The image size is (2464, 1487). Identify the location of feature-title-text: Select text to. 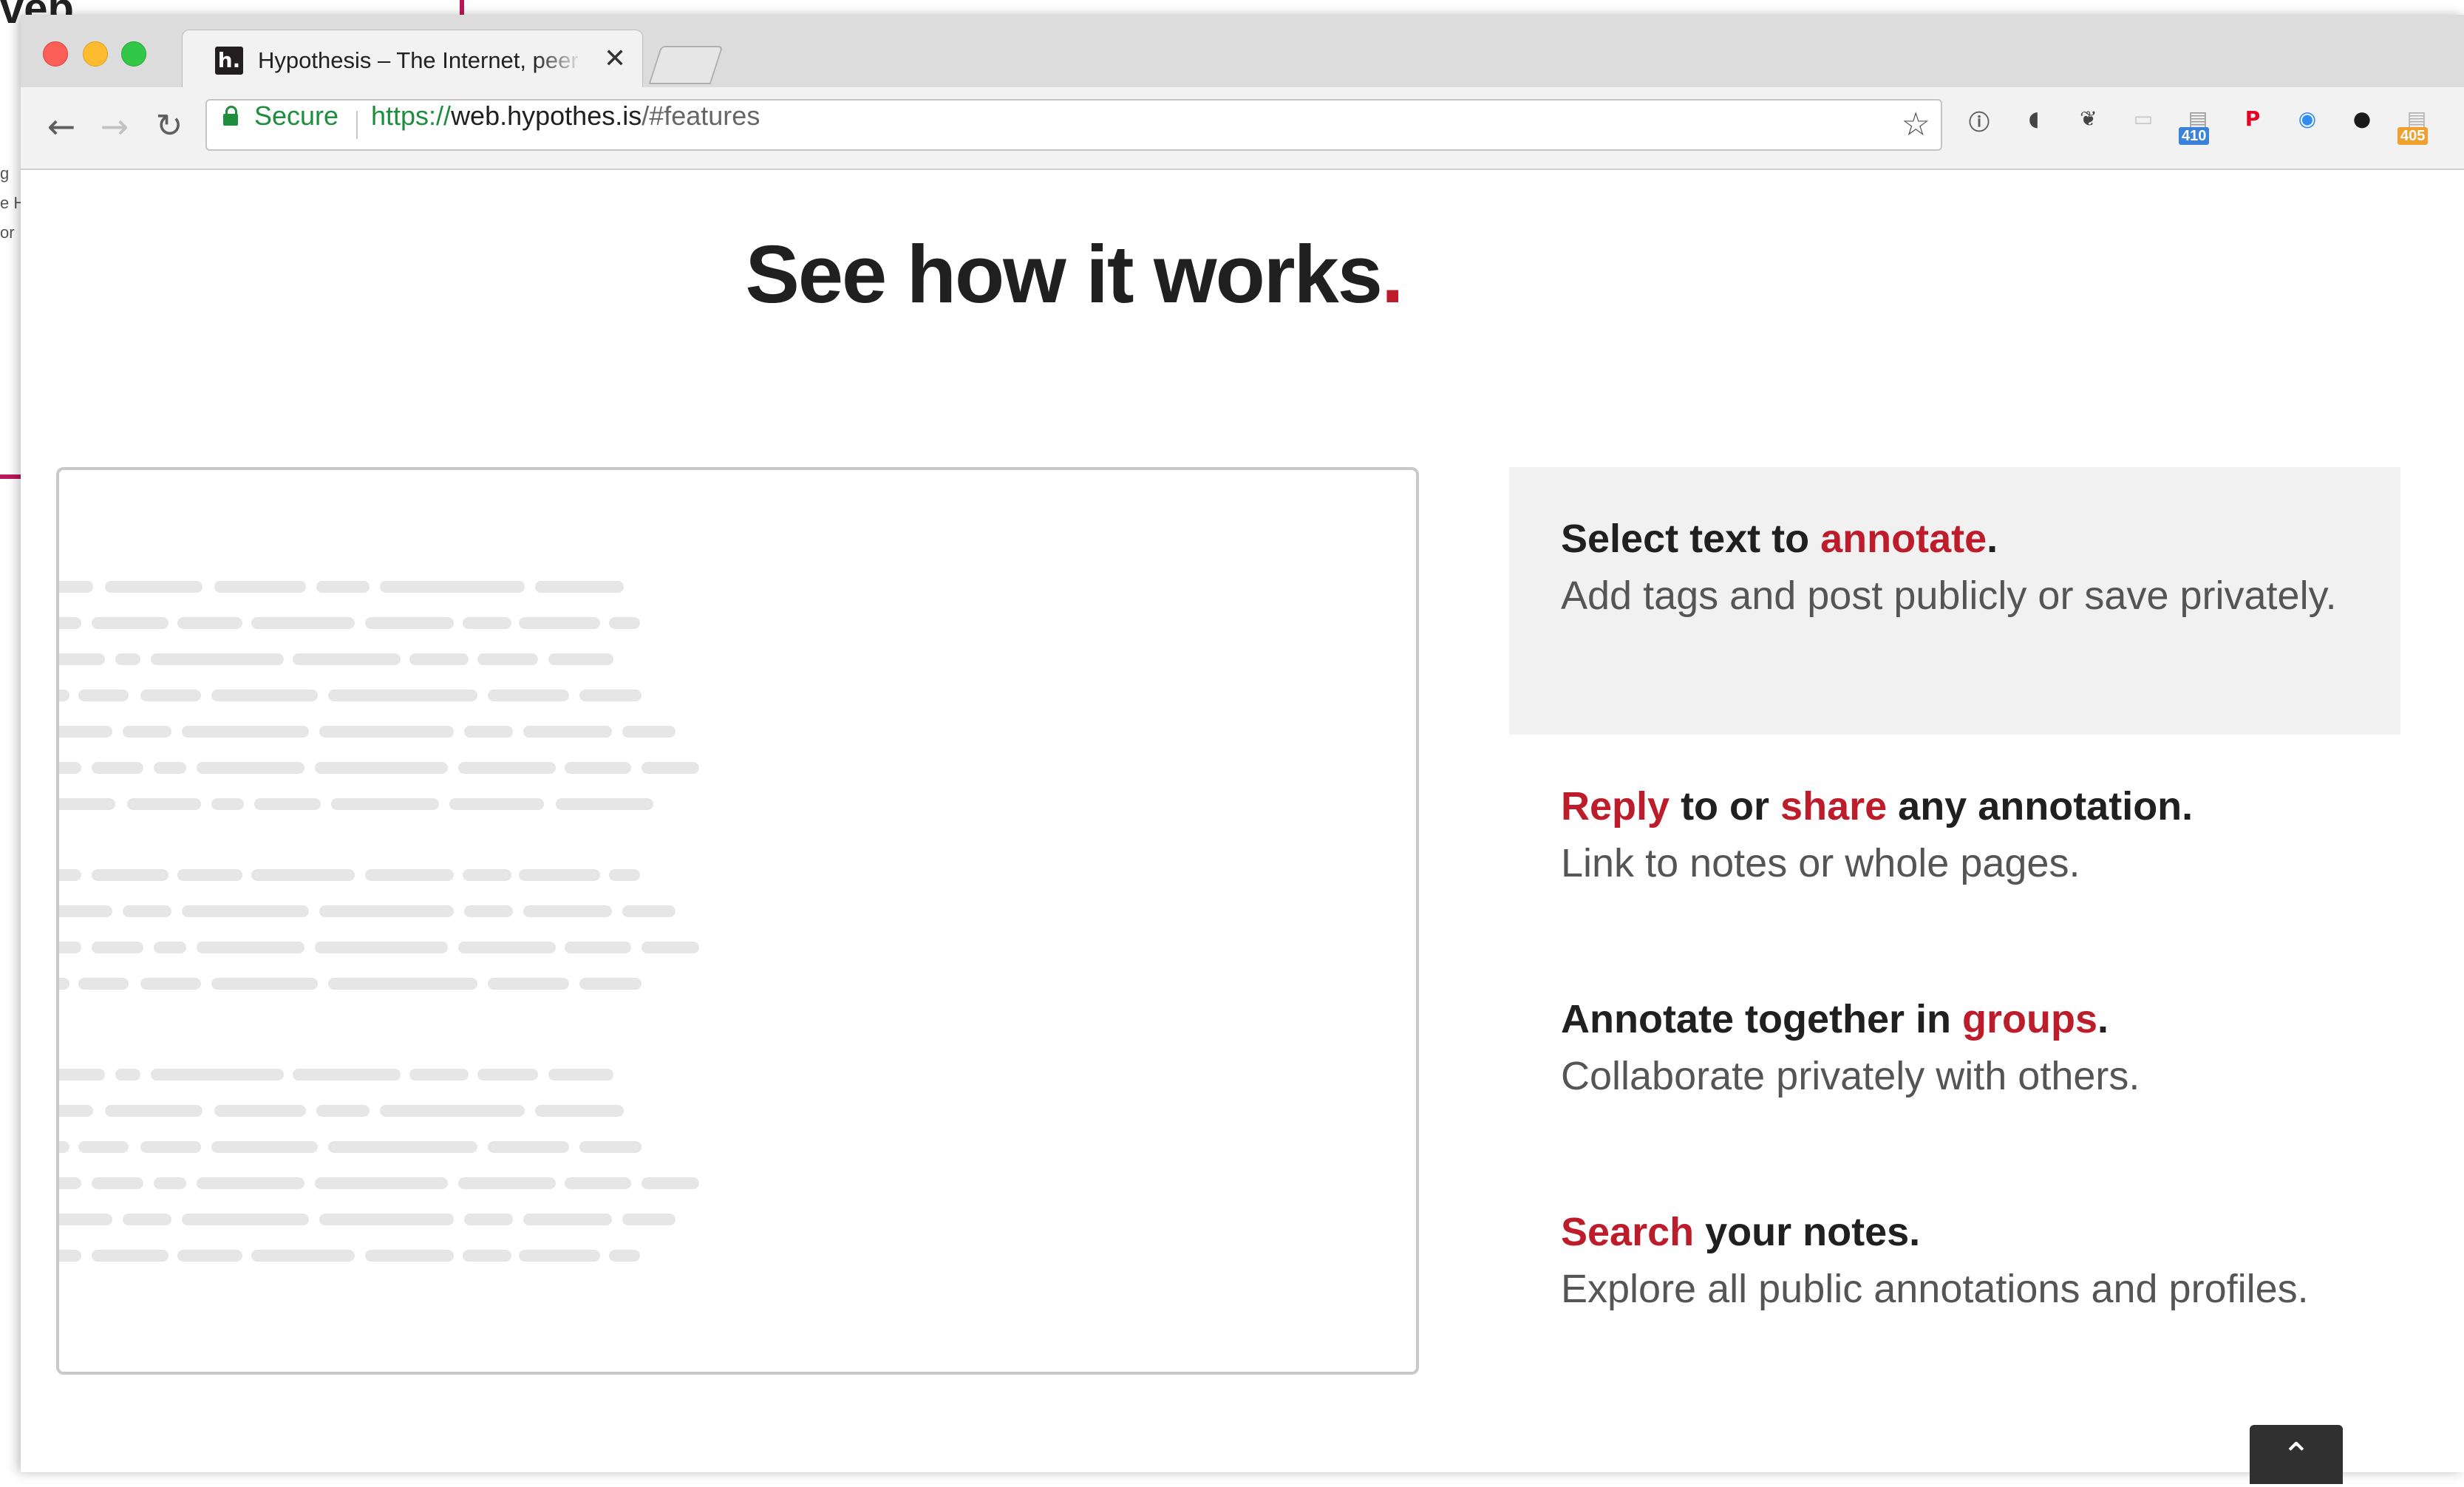
(1691, 539).